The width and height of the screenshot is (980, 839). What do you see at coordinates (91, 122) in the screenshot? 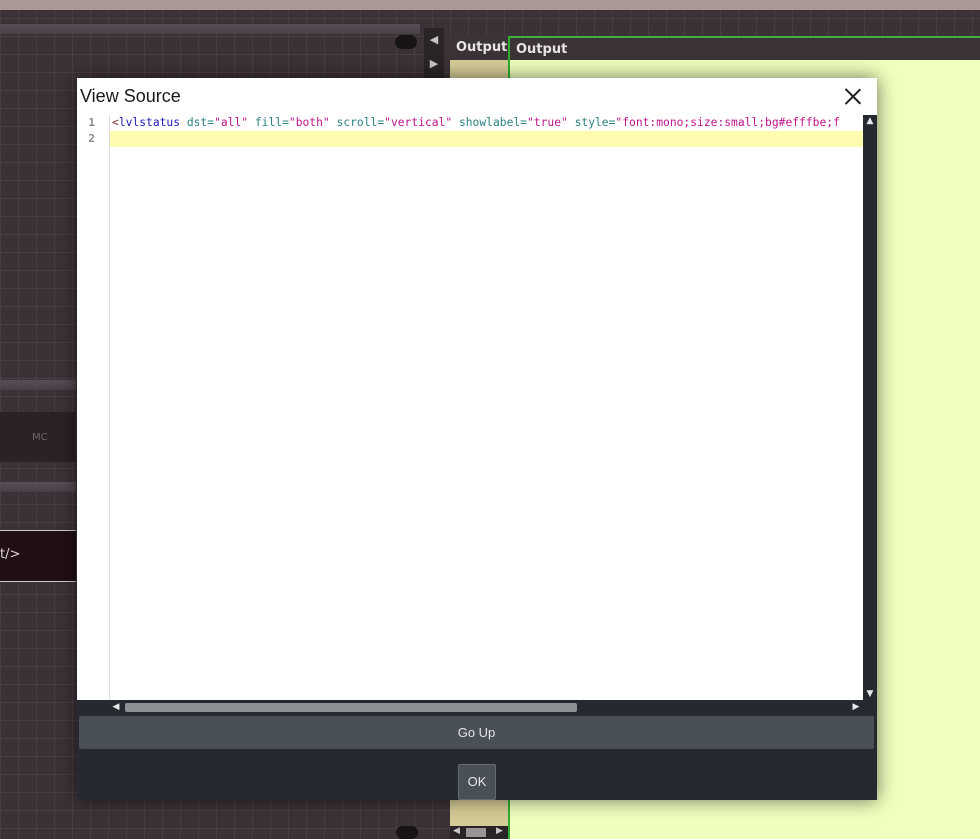
I see `line-number: 1` at bounding box center [91, 122].